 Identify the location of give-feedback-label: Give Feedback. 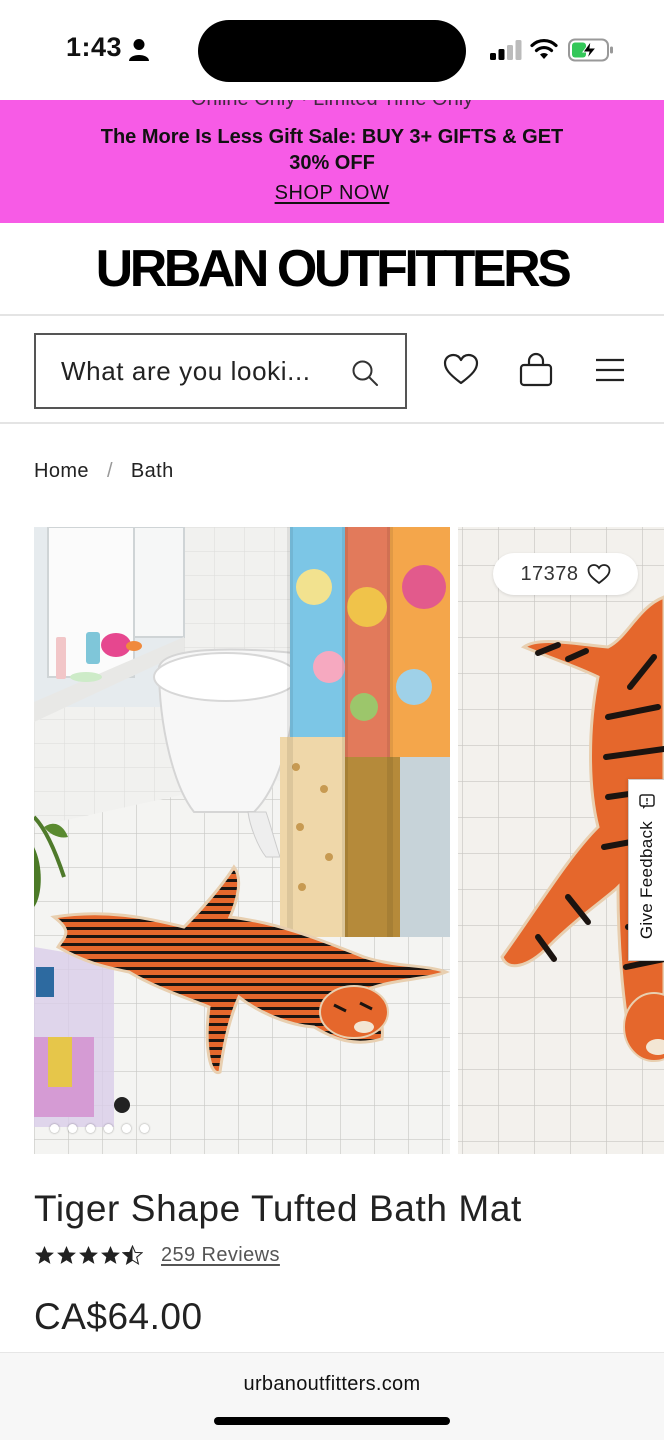
(646, 880).